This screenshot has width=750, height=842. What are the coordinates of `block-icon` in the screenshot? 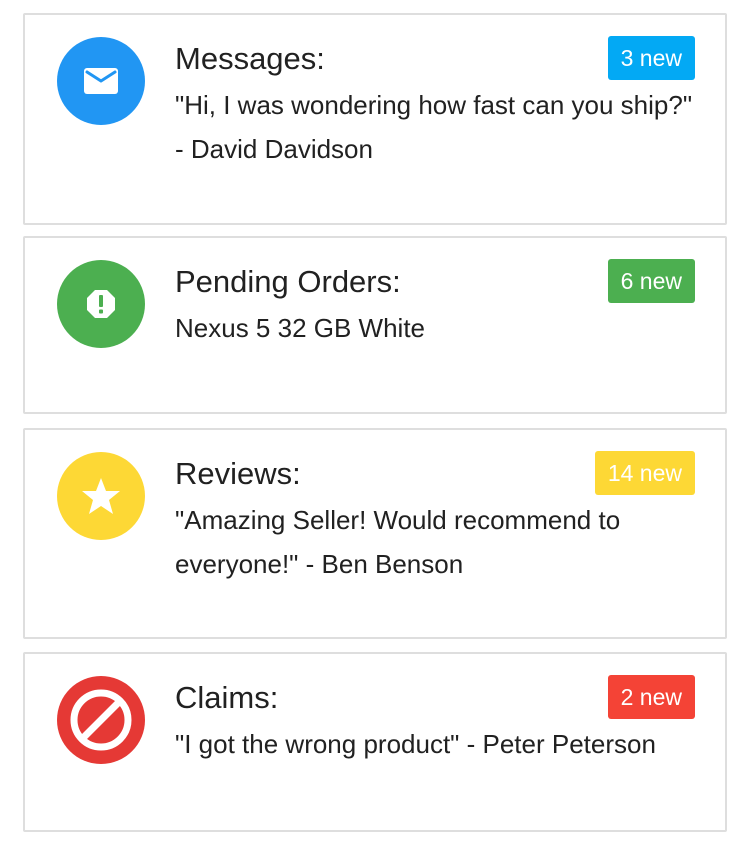 It's located at (101, 720).